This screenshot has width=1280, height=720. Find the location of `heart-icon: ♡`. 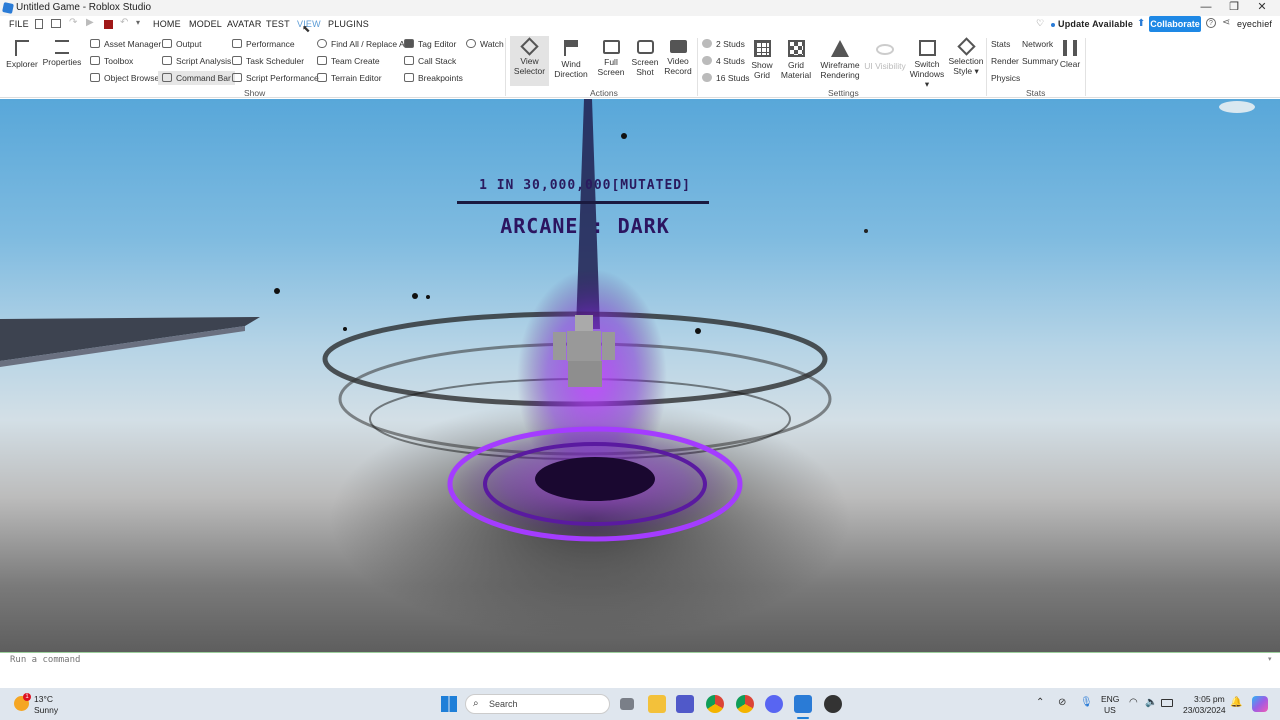

heart-icon: ♡ is located at coordinates (1040, 23).